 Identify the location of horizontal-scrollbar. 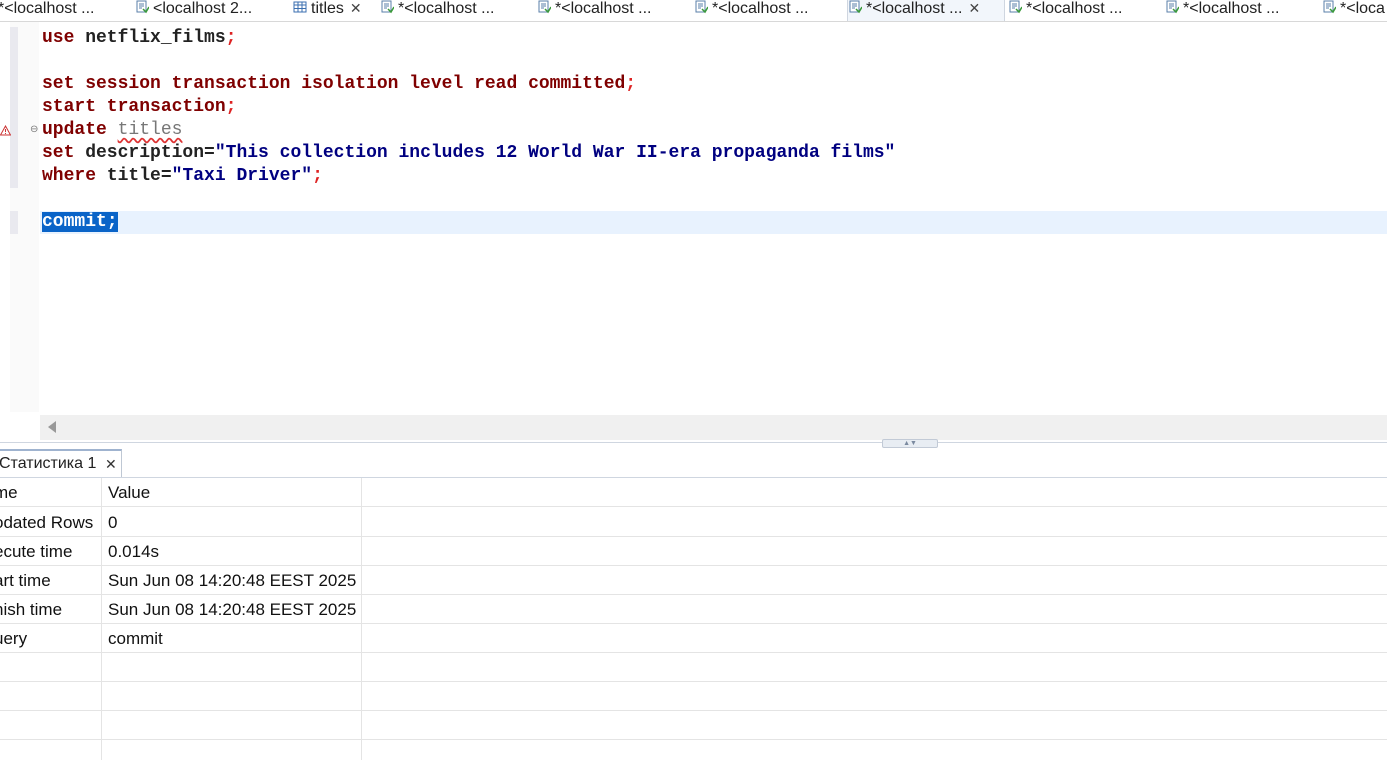
(713, 427).